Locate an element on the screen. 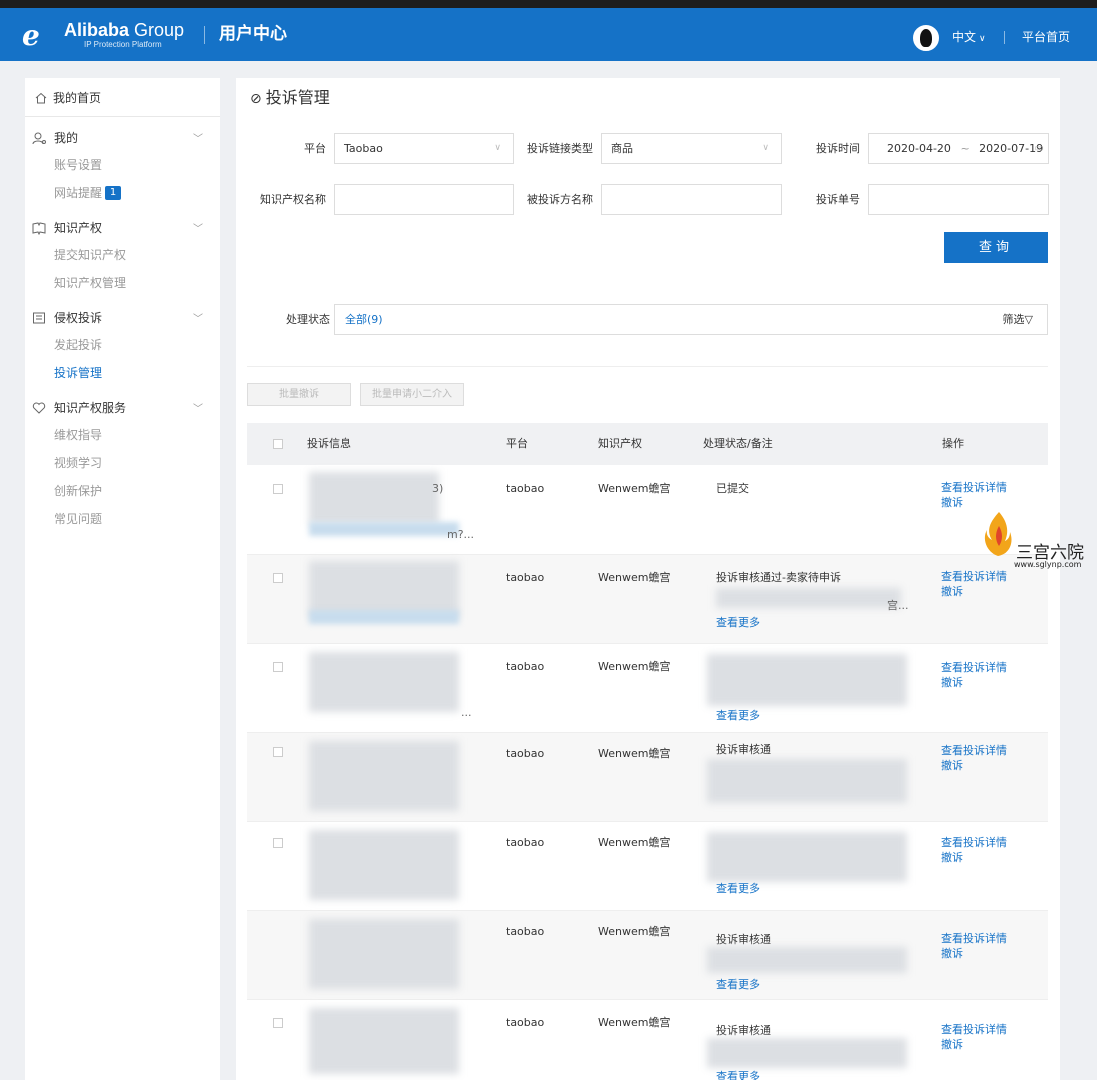 This screenshot has width=1097, height=1080. sidebar-item-faq: 常见问题 is located at coordinates (78, 519).